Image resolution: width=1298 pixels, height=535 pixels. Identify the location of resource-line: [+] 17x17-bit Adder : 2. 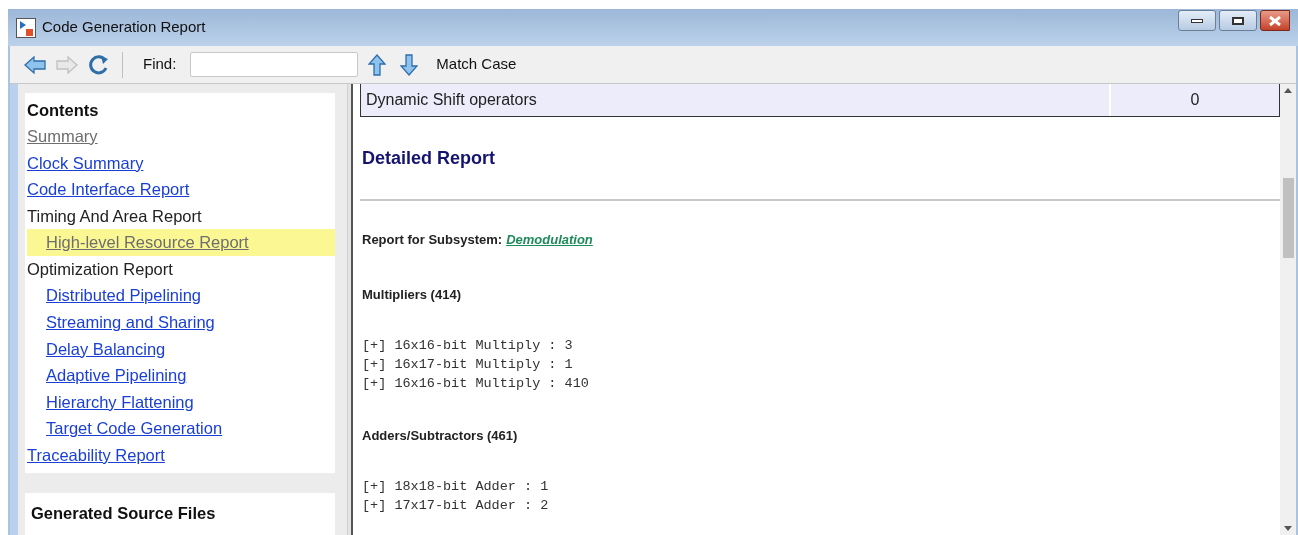
(455, 505).